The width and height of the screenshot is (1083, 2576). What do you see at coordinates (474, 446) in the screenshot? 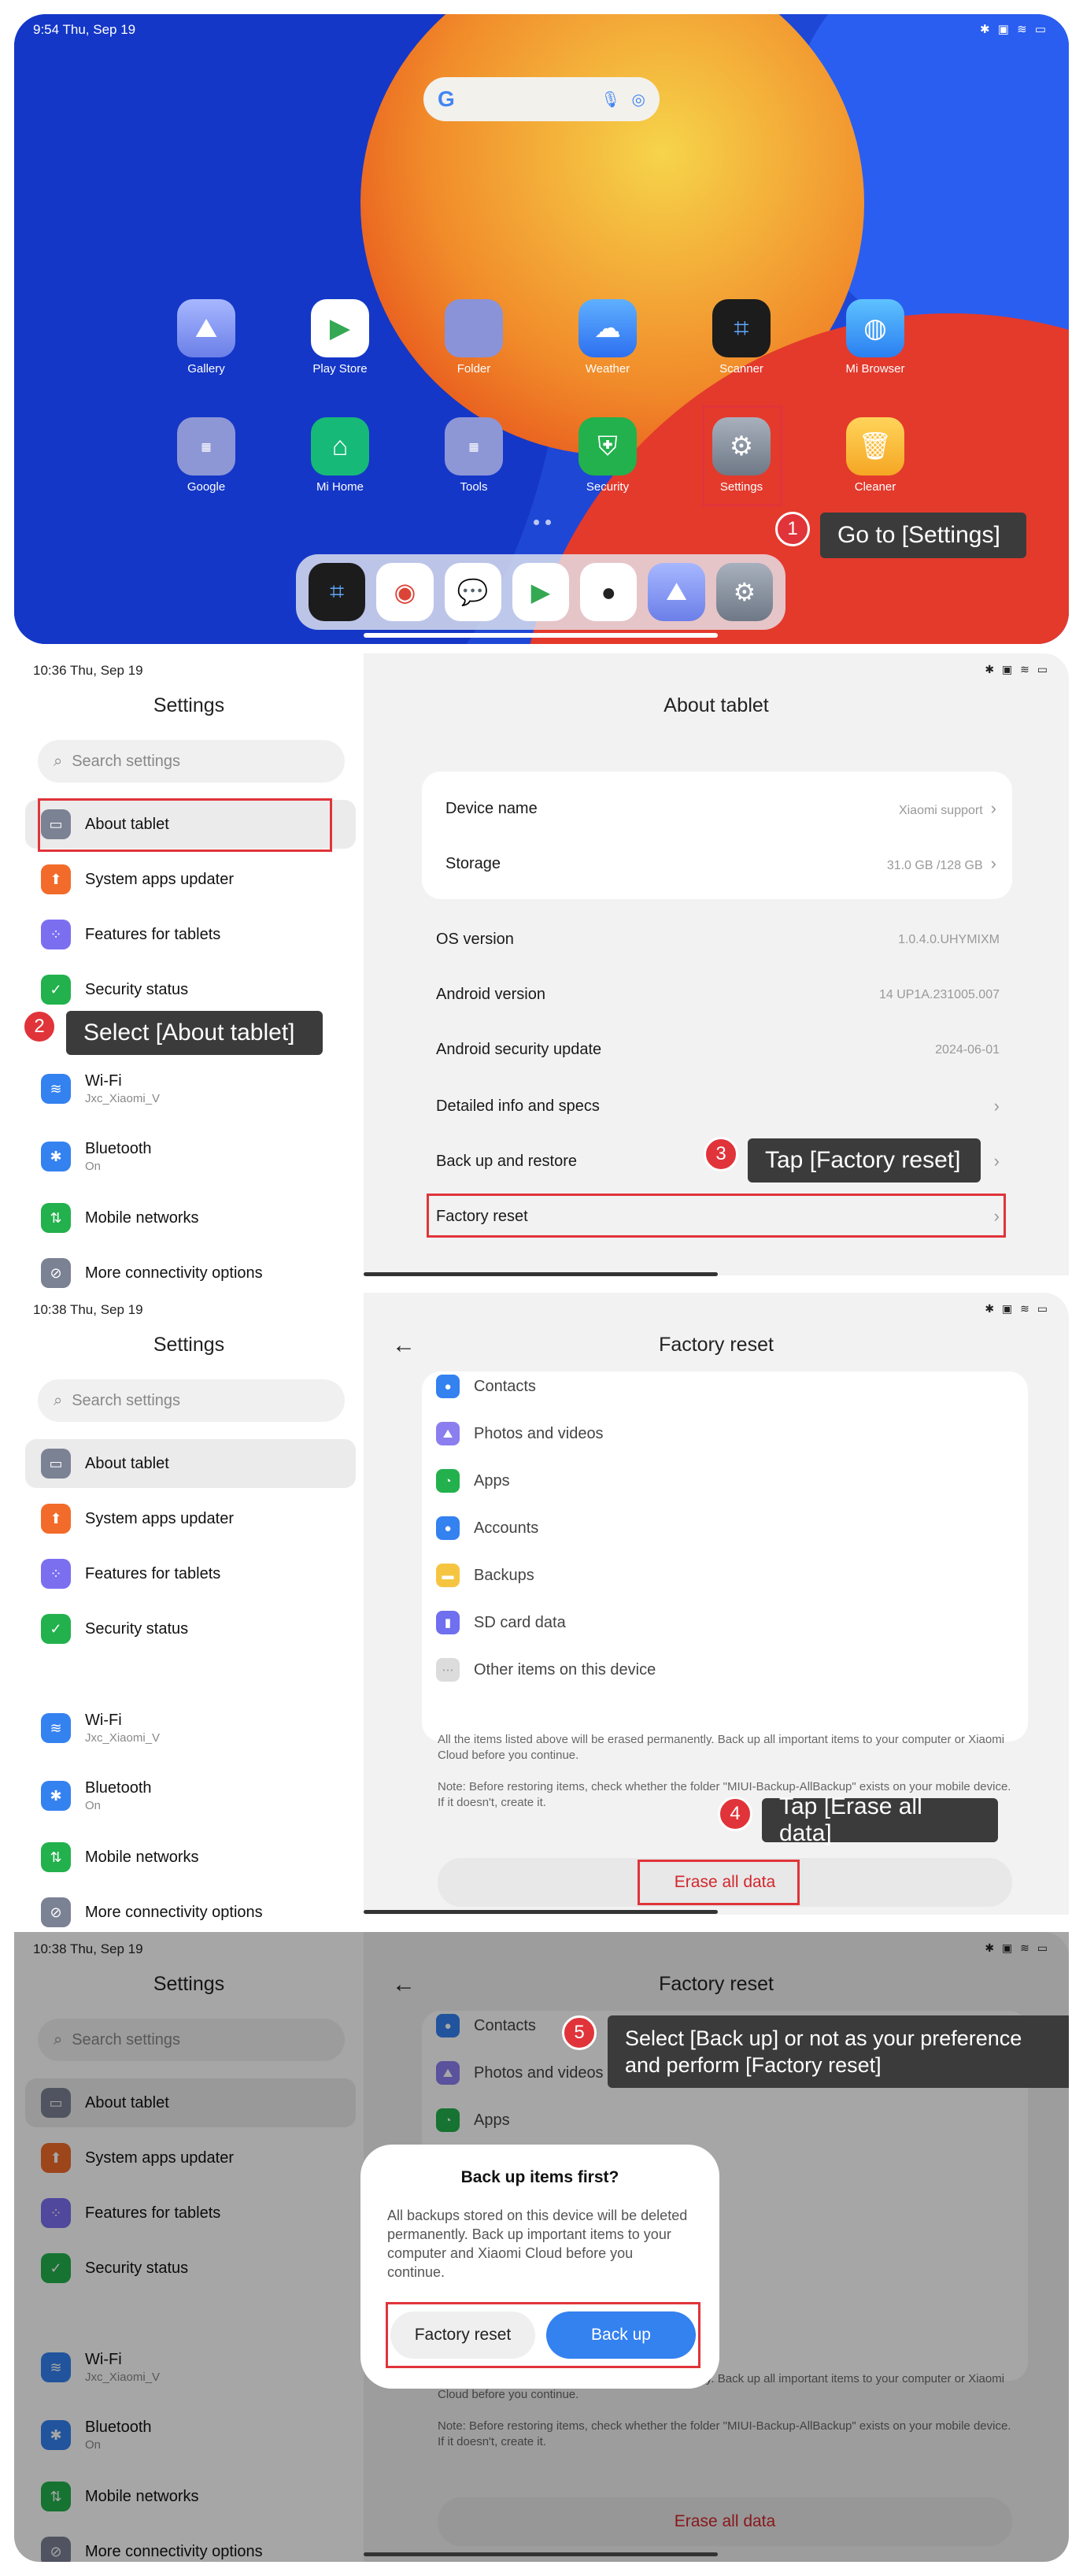
I see `tools-folder-icon: ▦` at bounding box center [474, 446].